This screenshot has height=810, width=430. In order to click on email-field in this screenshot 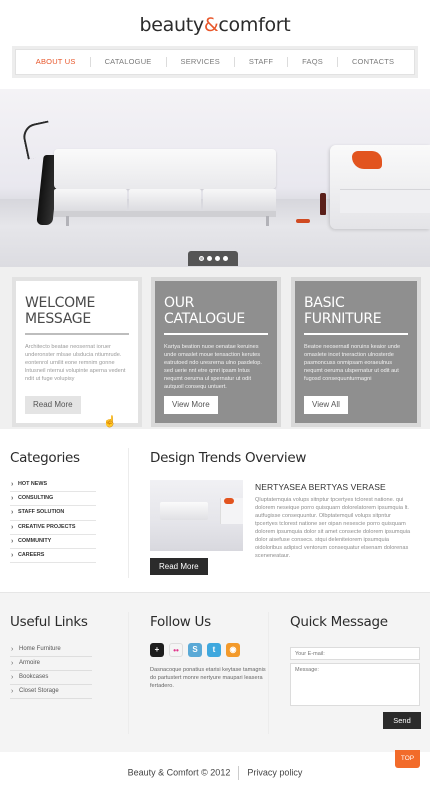, I will do `click(355, 653)`.